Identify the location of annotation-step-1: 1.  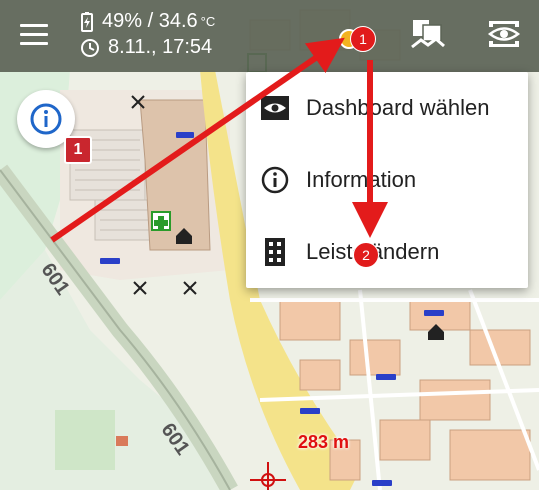
(363, 39).